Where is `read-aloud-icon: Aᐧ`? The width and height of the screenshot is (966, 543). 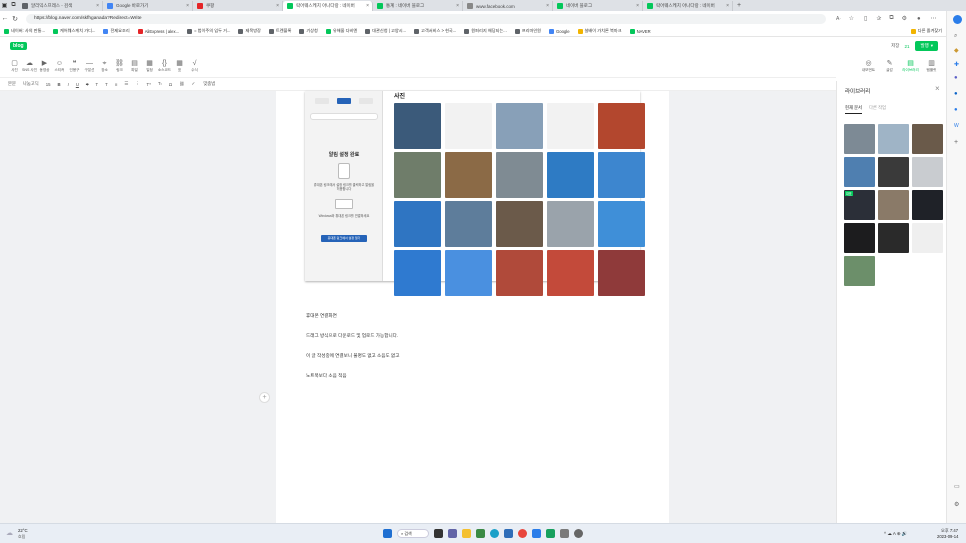 read-aloud-icon: Aᐧ is located at coordinates (838, 19).